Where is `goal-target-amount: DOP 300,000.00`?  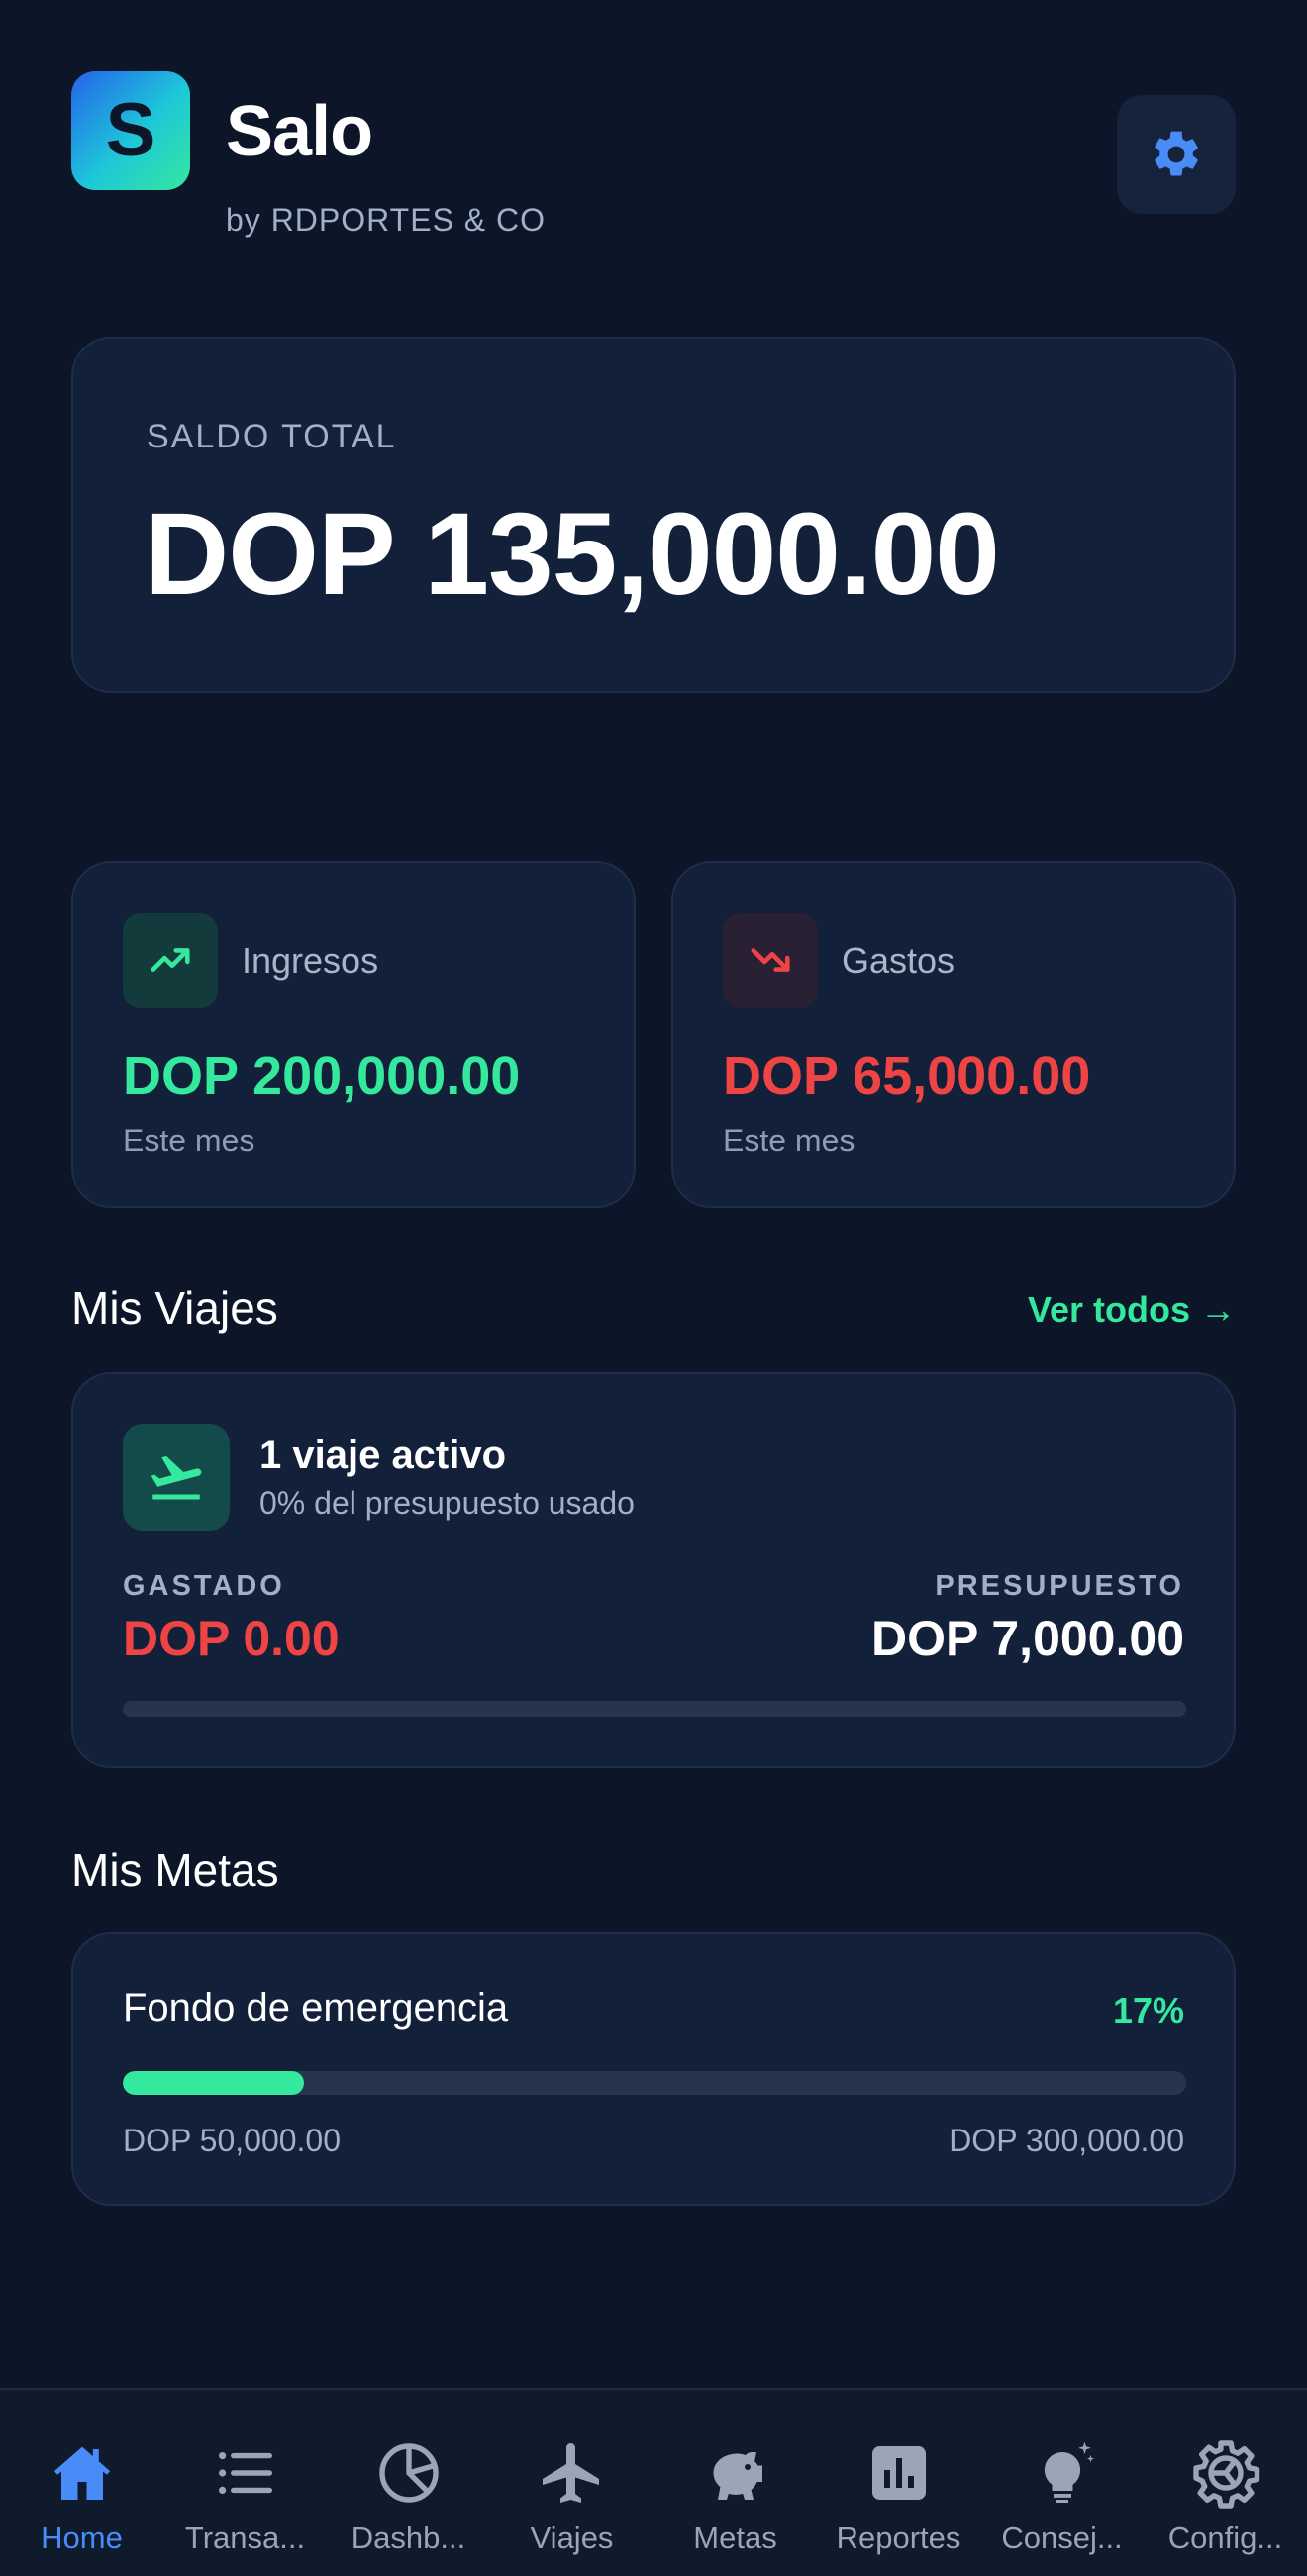 goal-target-amount: DOP 300,000.00 is located at coordinates (1066, 2140).